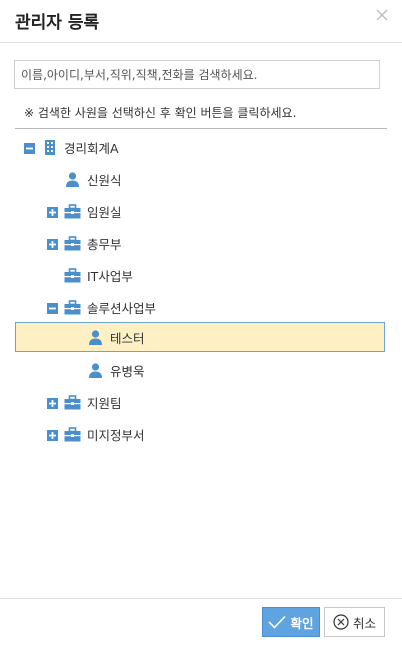  Describe the element at coordinates (302, 623) in the screenshot. I see `confirm-button-label: 확인` at that location.